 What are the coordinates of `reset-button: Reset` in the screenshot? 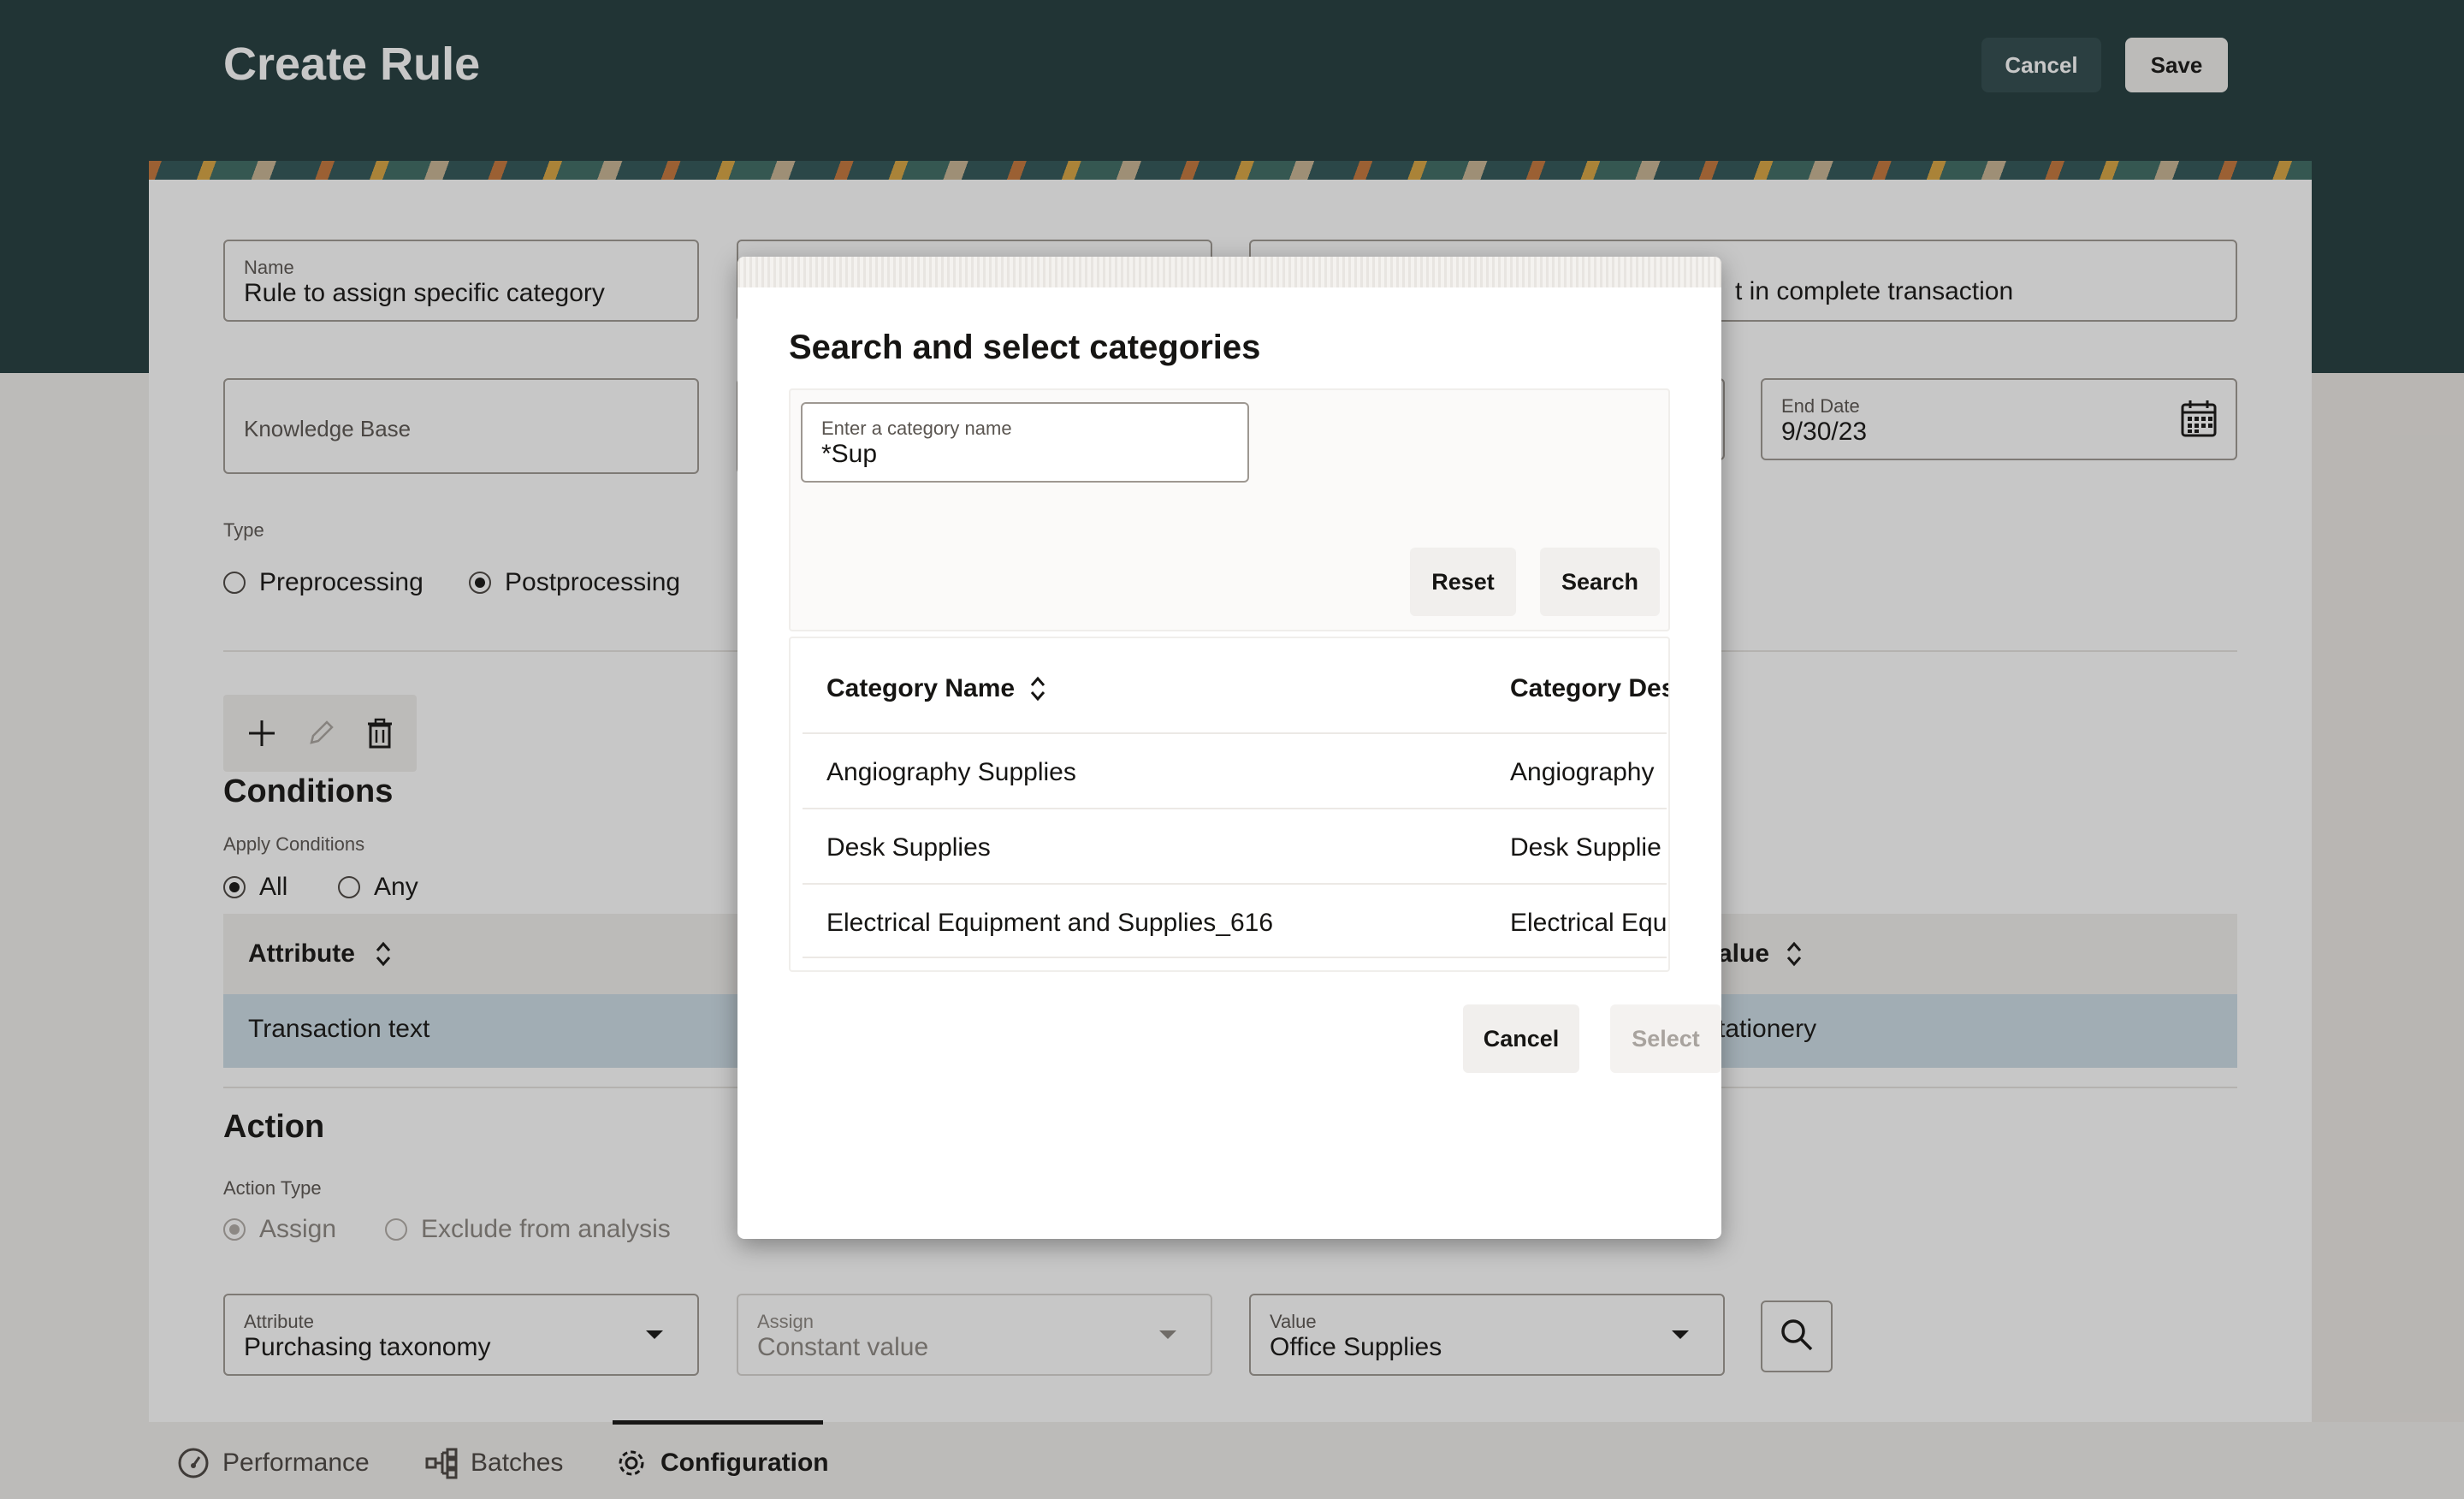 It's located at (1463, 582).